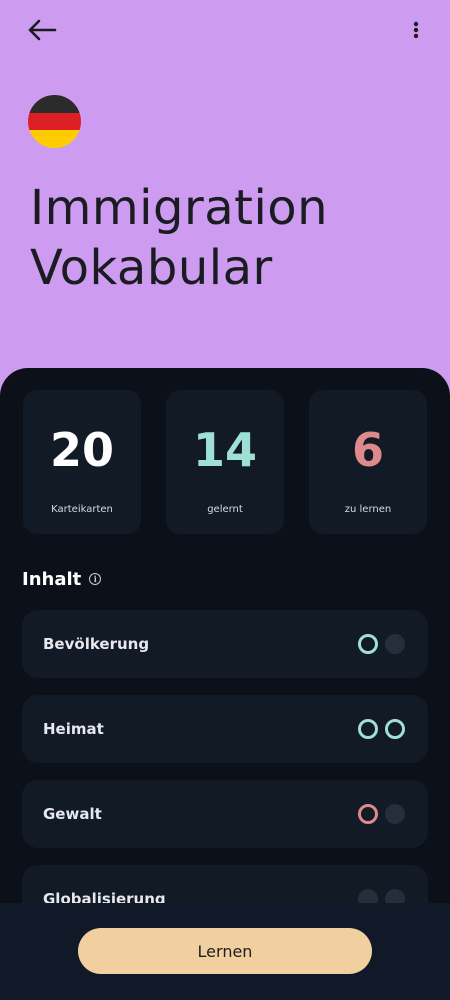 This screenshot has width=450, height=1000. What do you see at coordinates (368, 509) in the screenshot?
I see `stat-label: zu lernen` at bounding box center [368, 509].